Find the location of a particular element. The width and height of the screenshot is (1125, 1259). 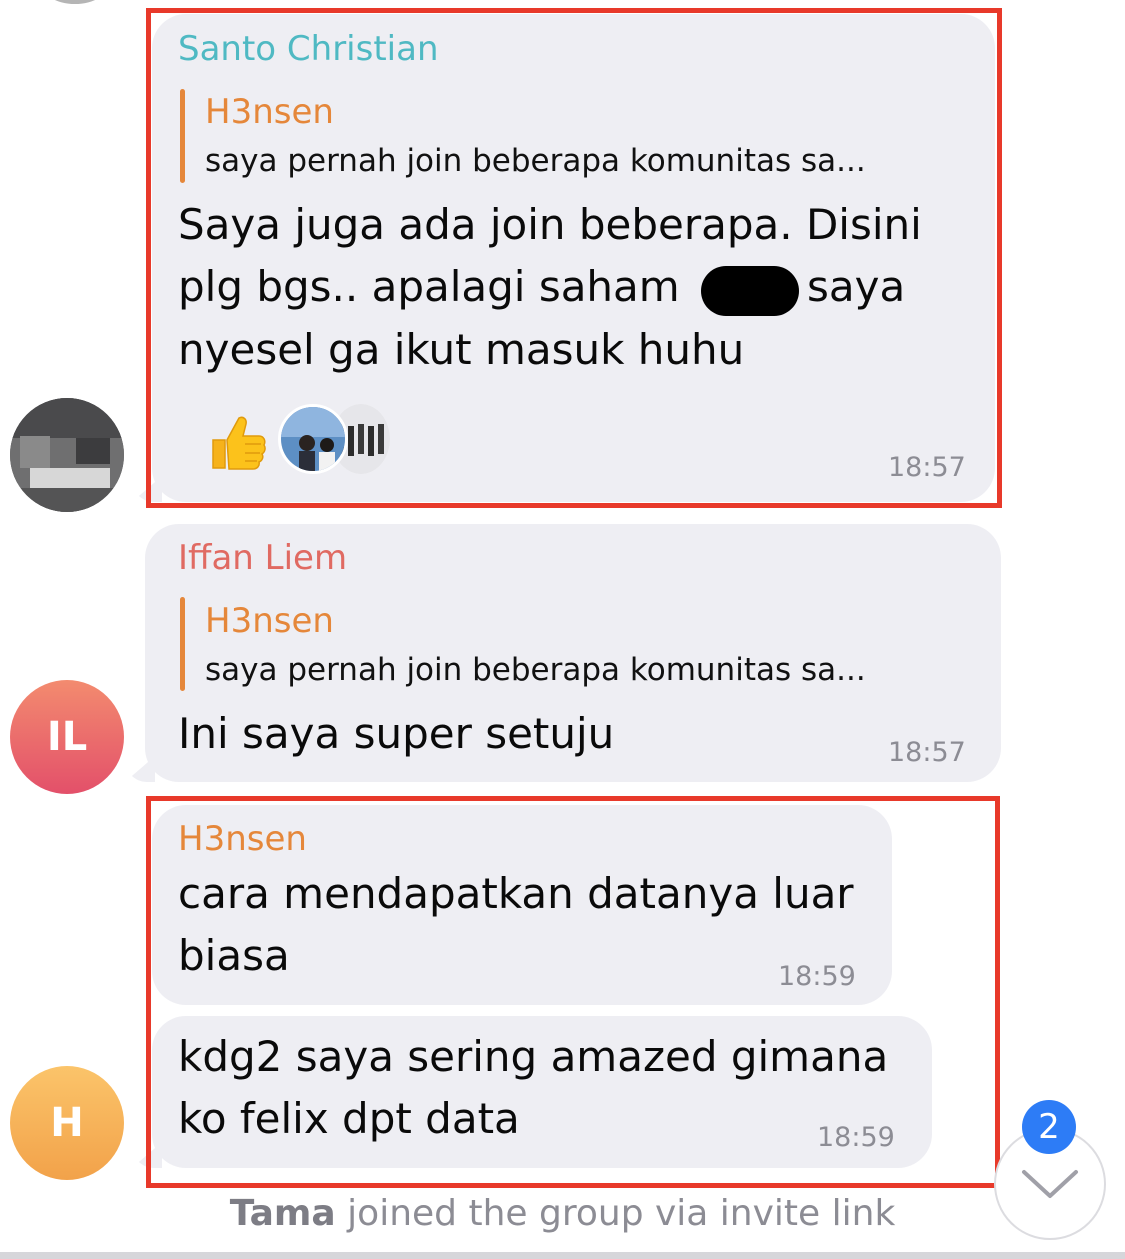

message-text-line: kdg2 saya sering amazed gimana is located at coordinates (533, 1056).